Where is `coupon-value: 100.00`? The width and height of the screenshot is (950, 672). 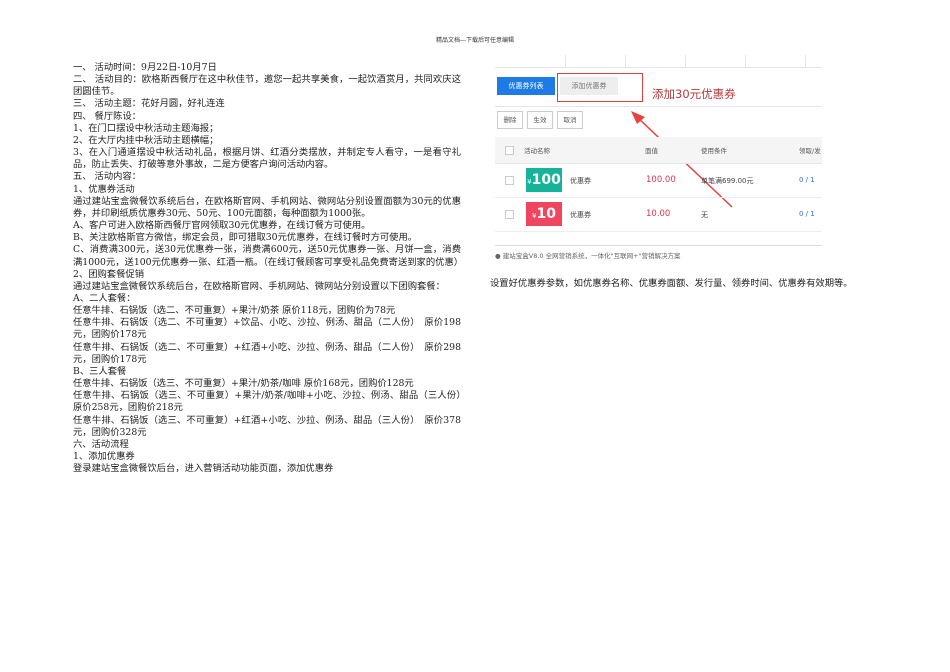
coupon-value: 100.00 is located at coordinates (661, 180).